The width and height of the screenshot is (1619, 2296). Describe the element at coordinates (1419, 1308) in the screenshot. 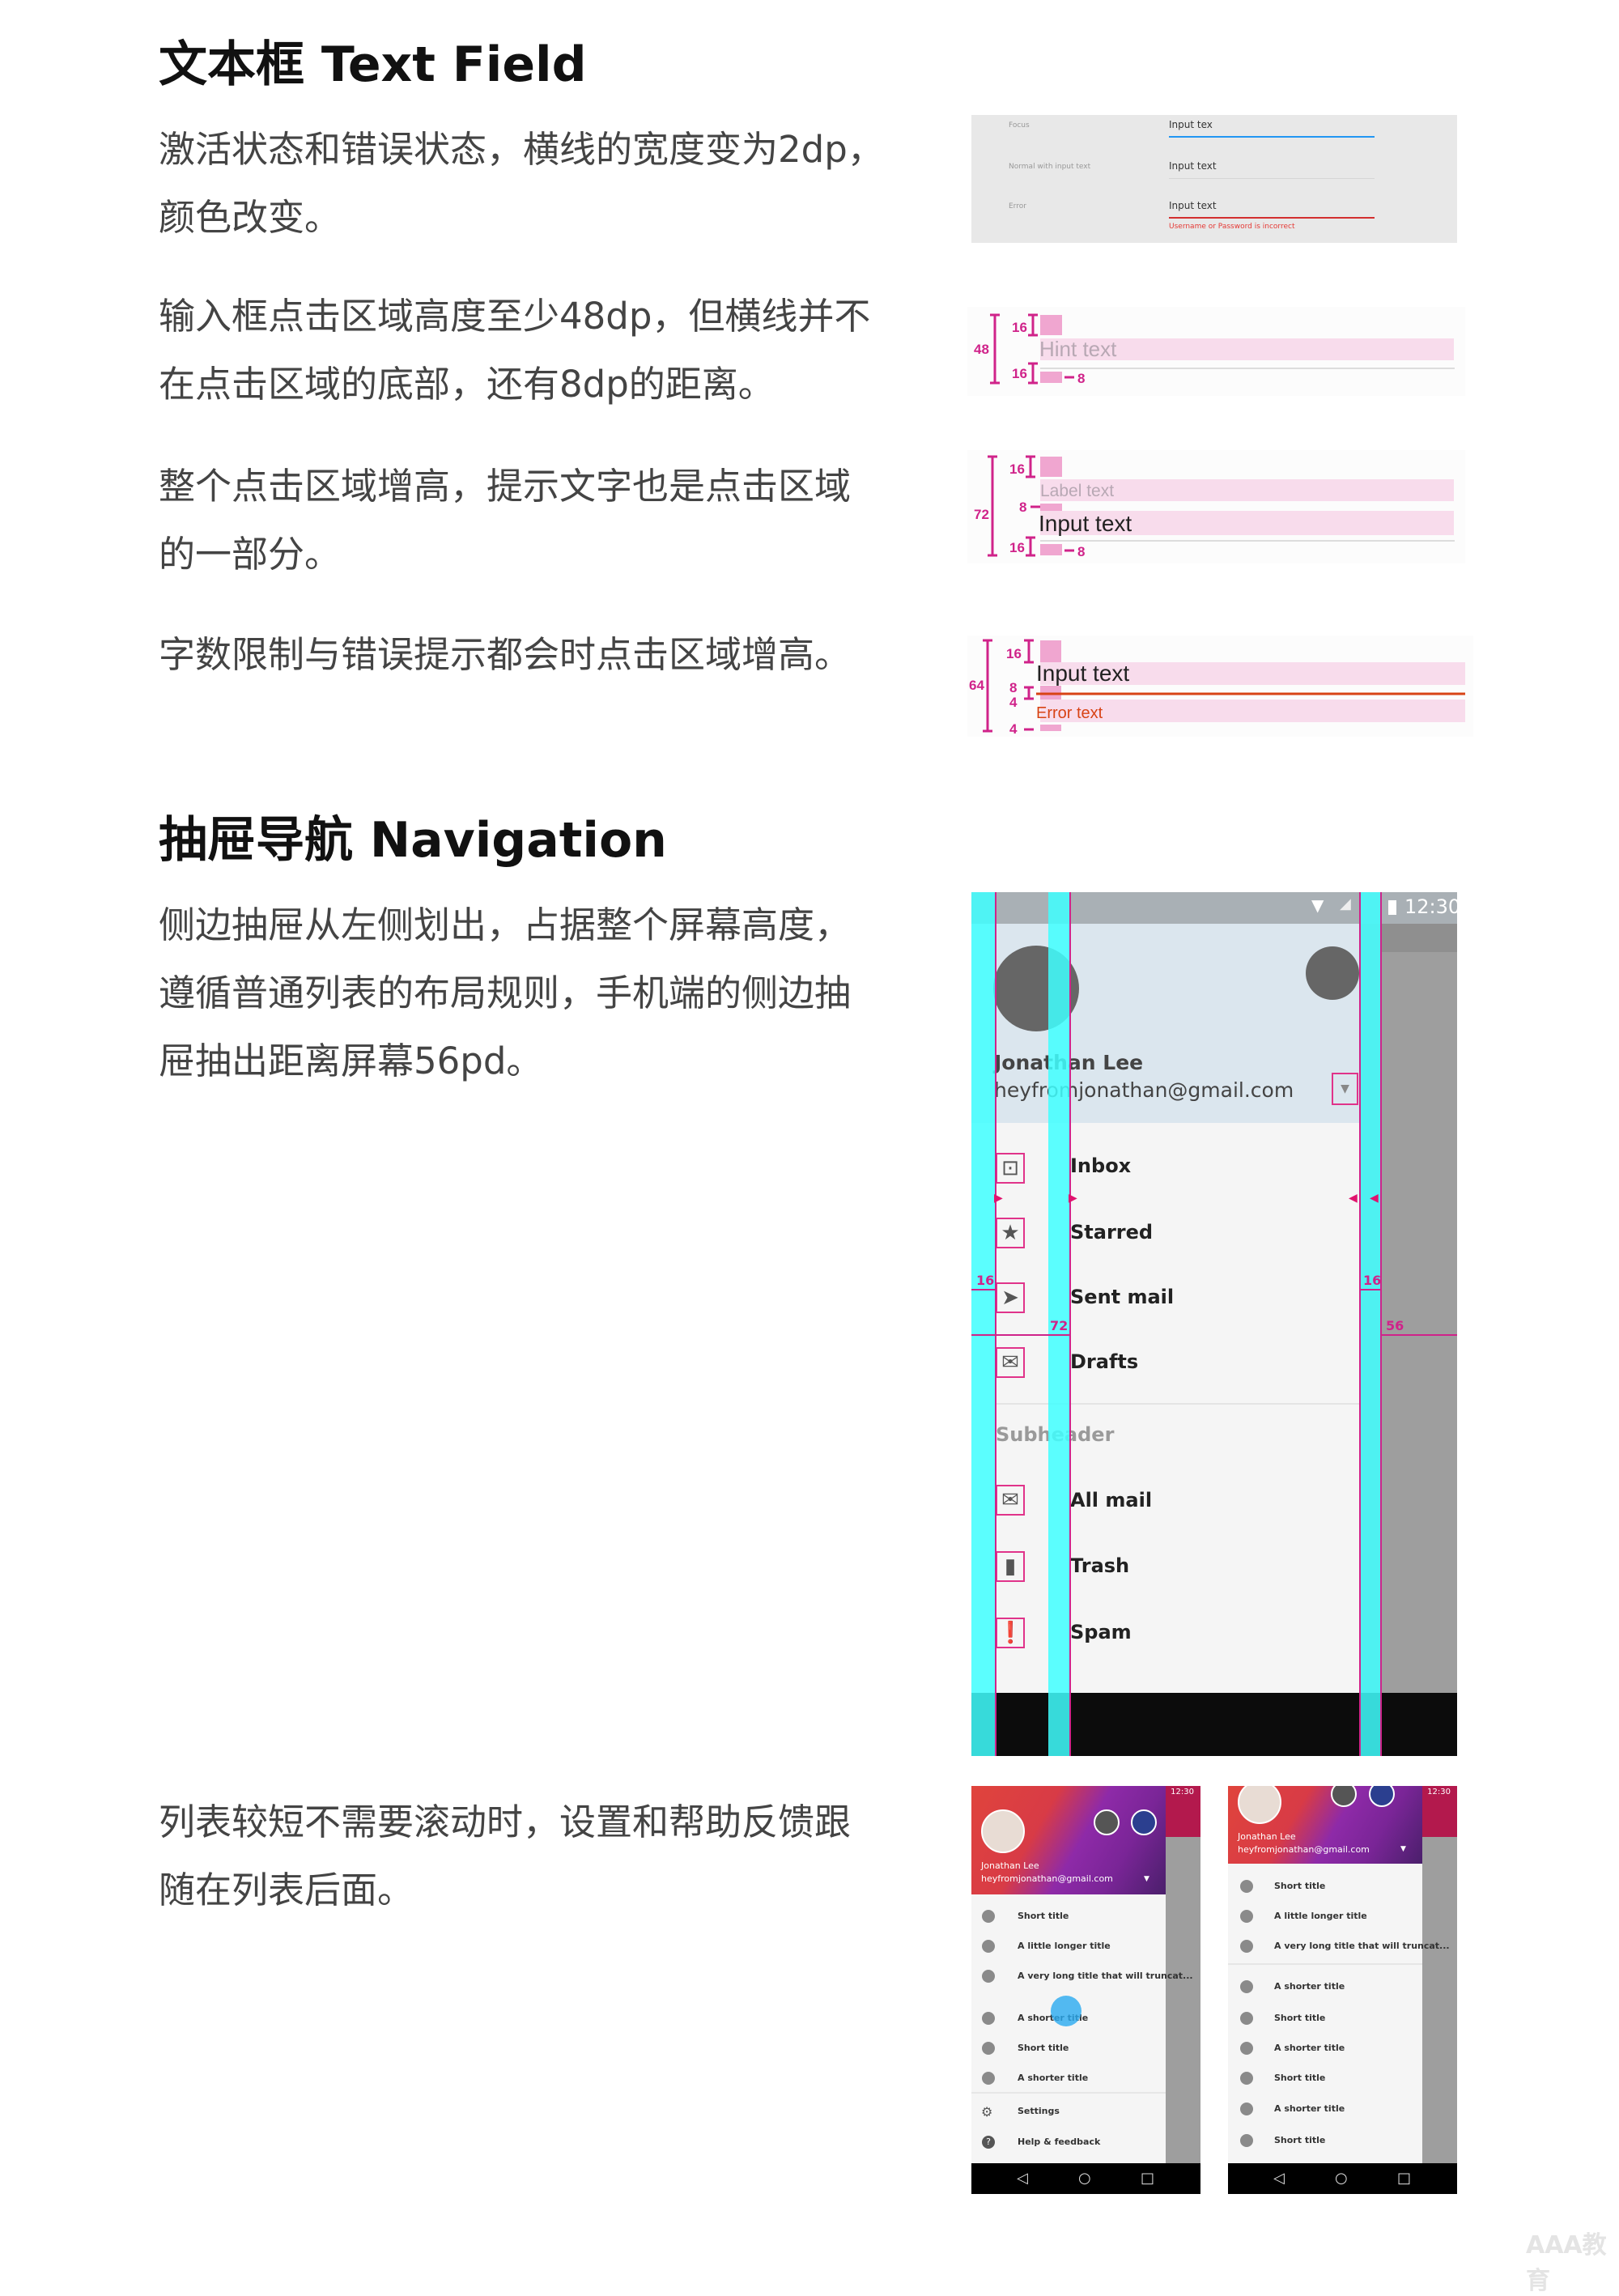

I see `scrim` at that location.